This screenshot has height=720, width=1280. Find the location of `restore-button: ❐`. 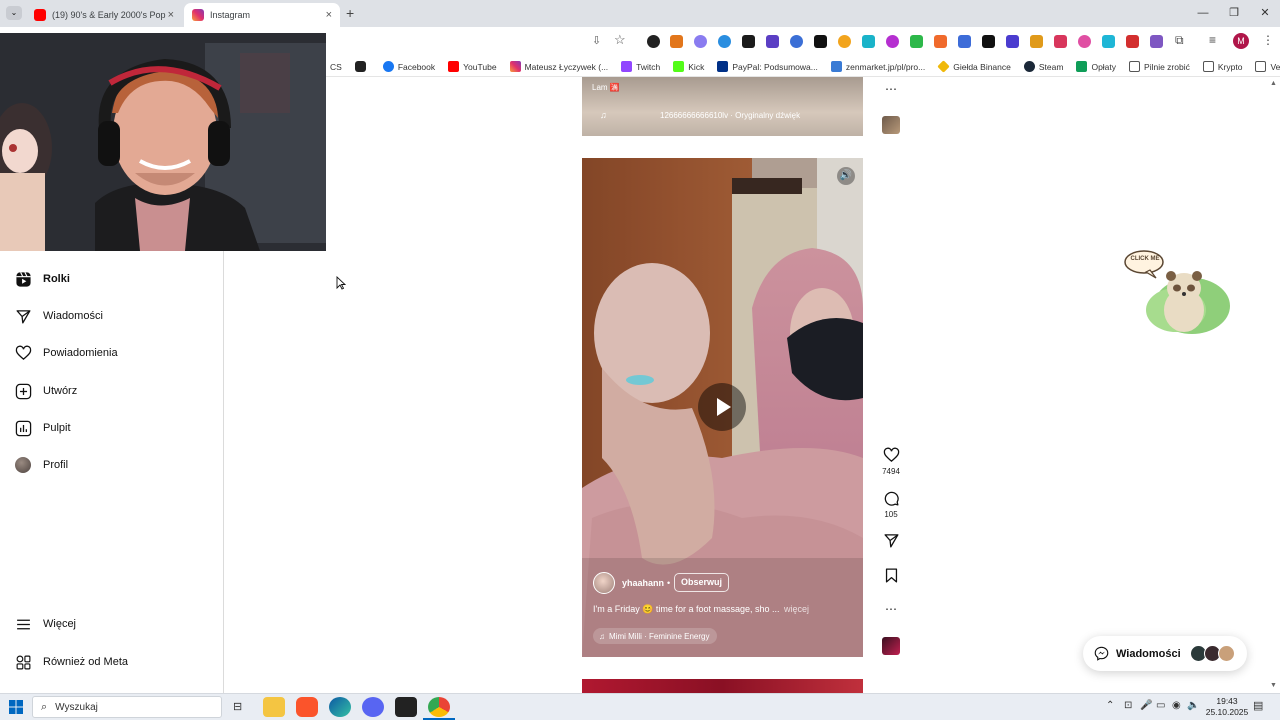

restore-button: ❐ is located at coordinates (1234, 13).